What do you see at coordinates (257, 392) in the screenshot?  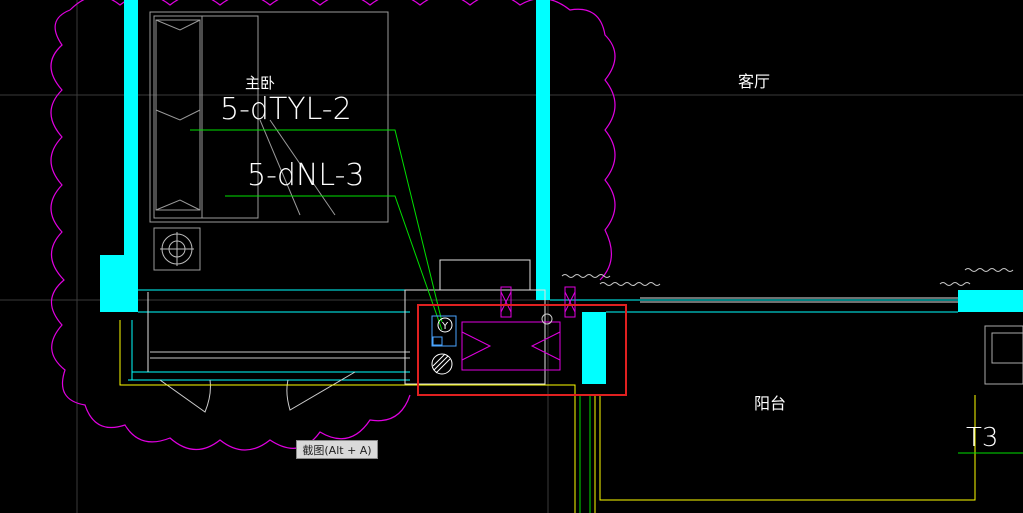 I see `door-swings` at bounding box center [257, 392].